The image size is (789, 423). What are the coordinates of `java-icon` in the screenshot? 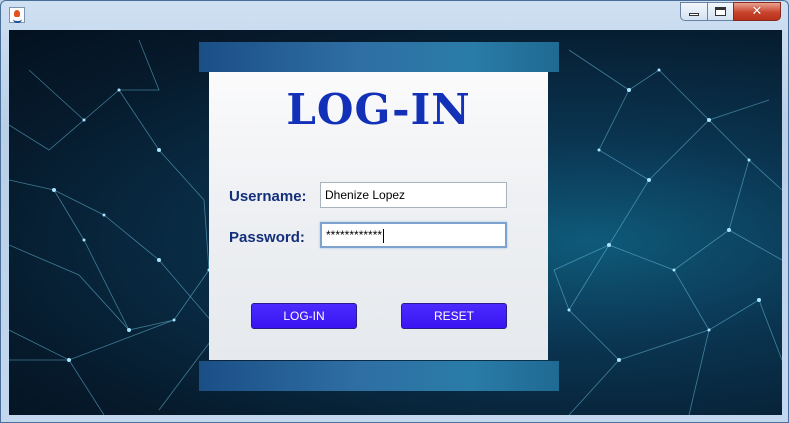 It's located at (17, 15).